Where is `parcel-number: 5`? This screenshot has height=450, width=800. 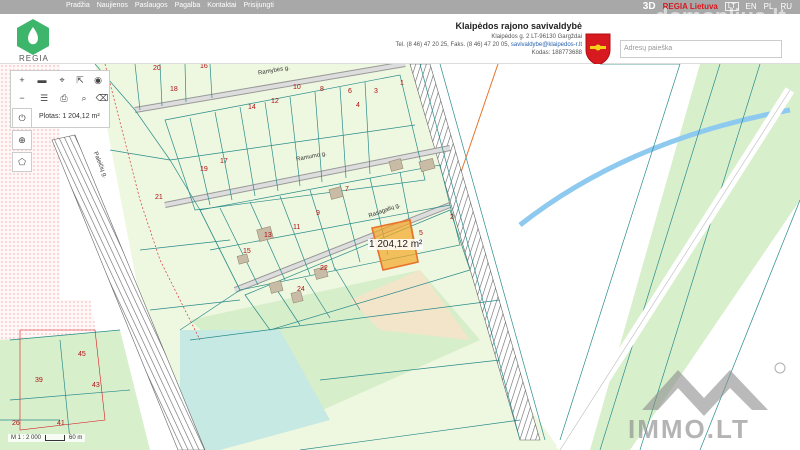
parcel-number: 5 is located at coordinates (421, 233).